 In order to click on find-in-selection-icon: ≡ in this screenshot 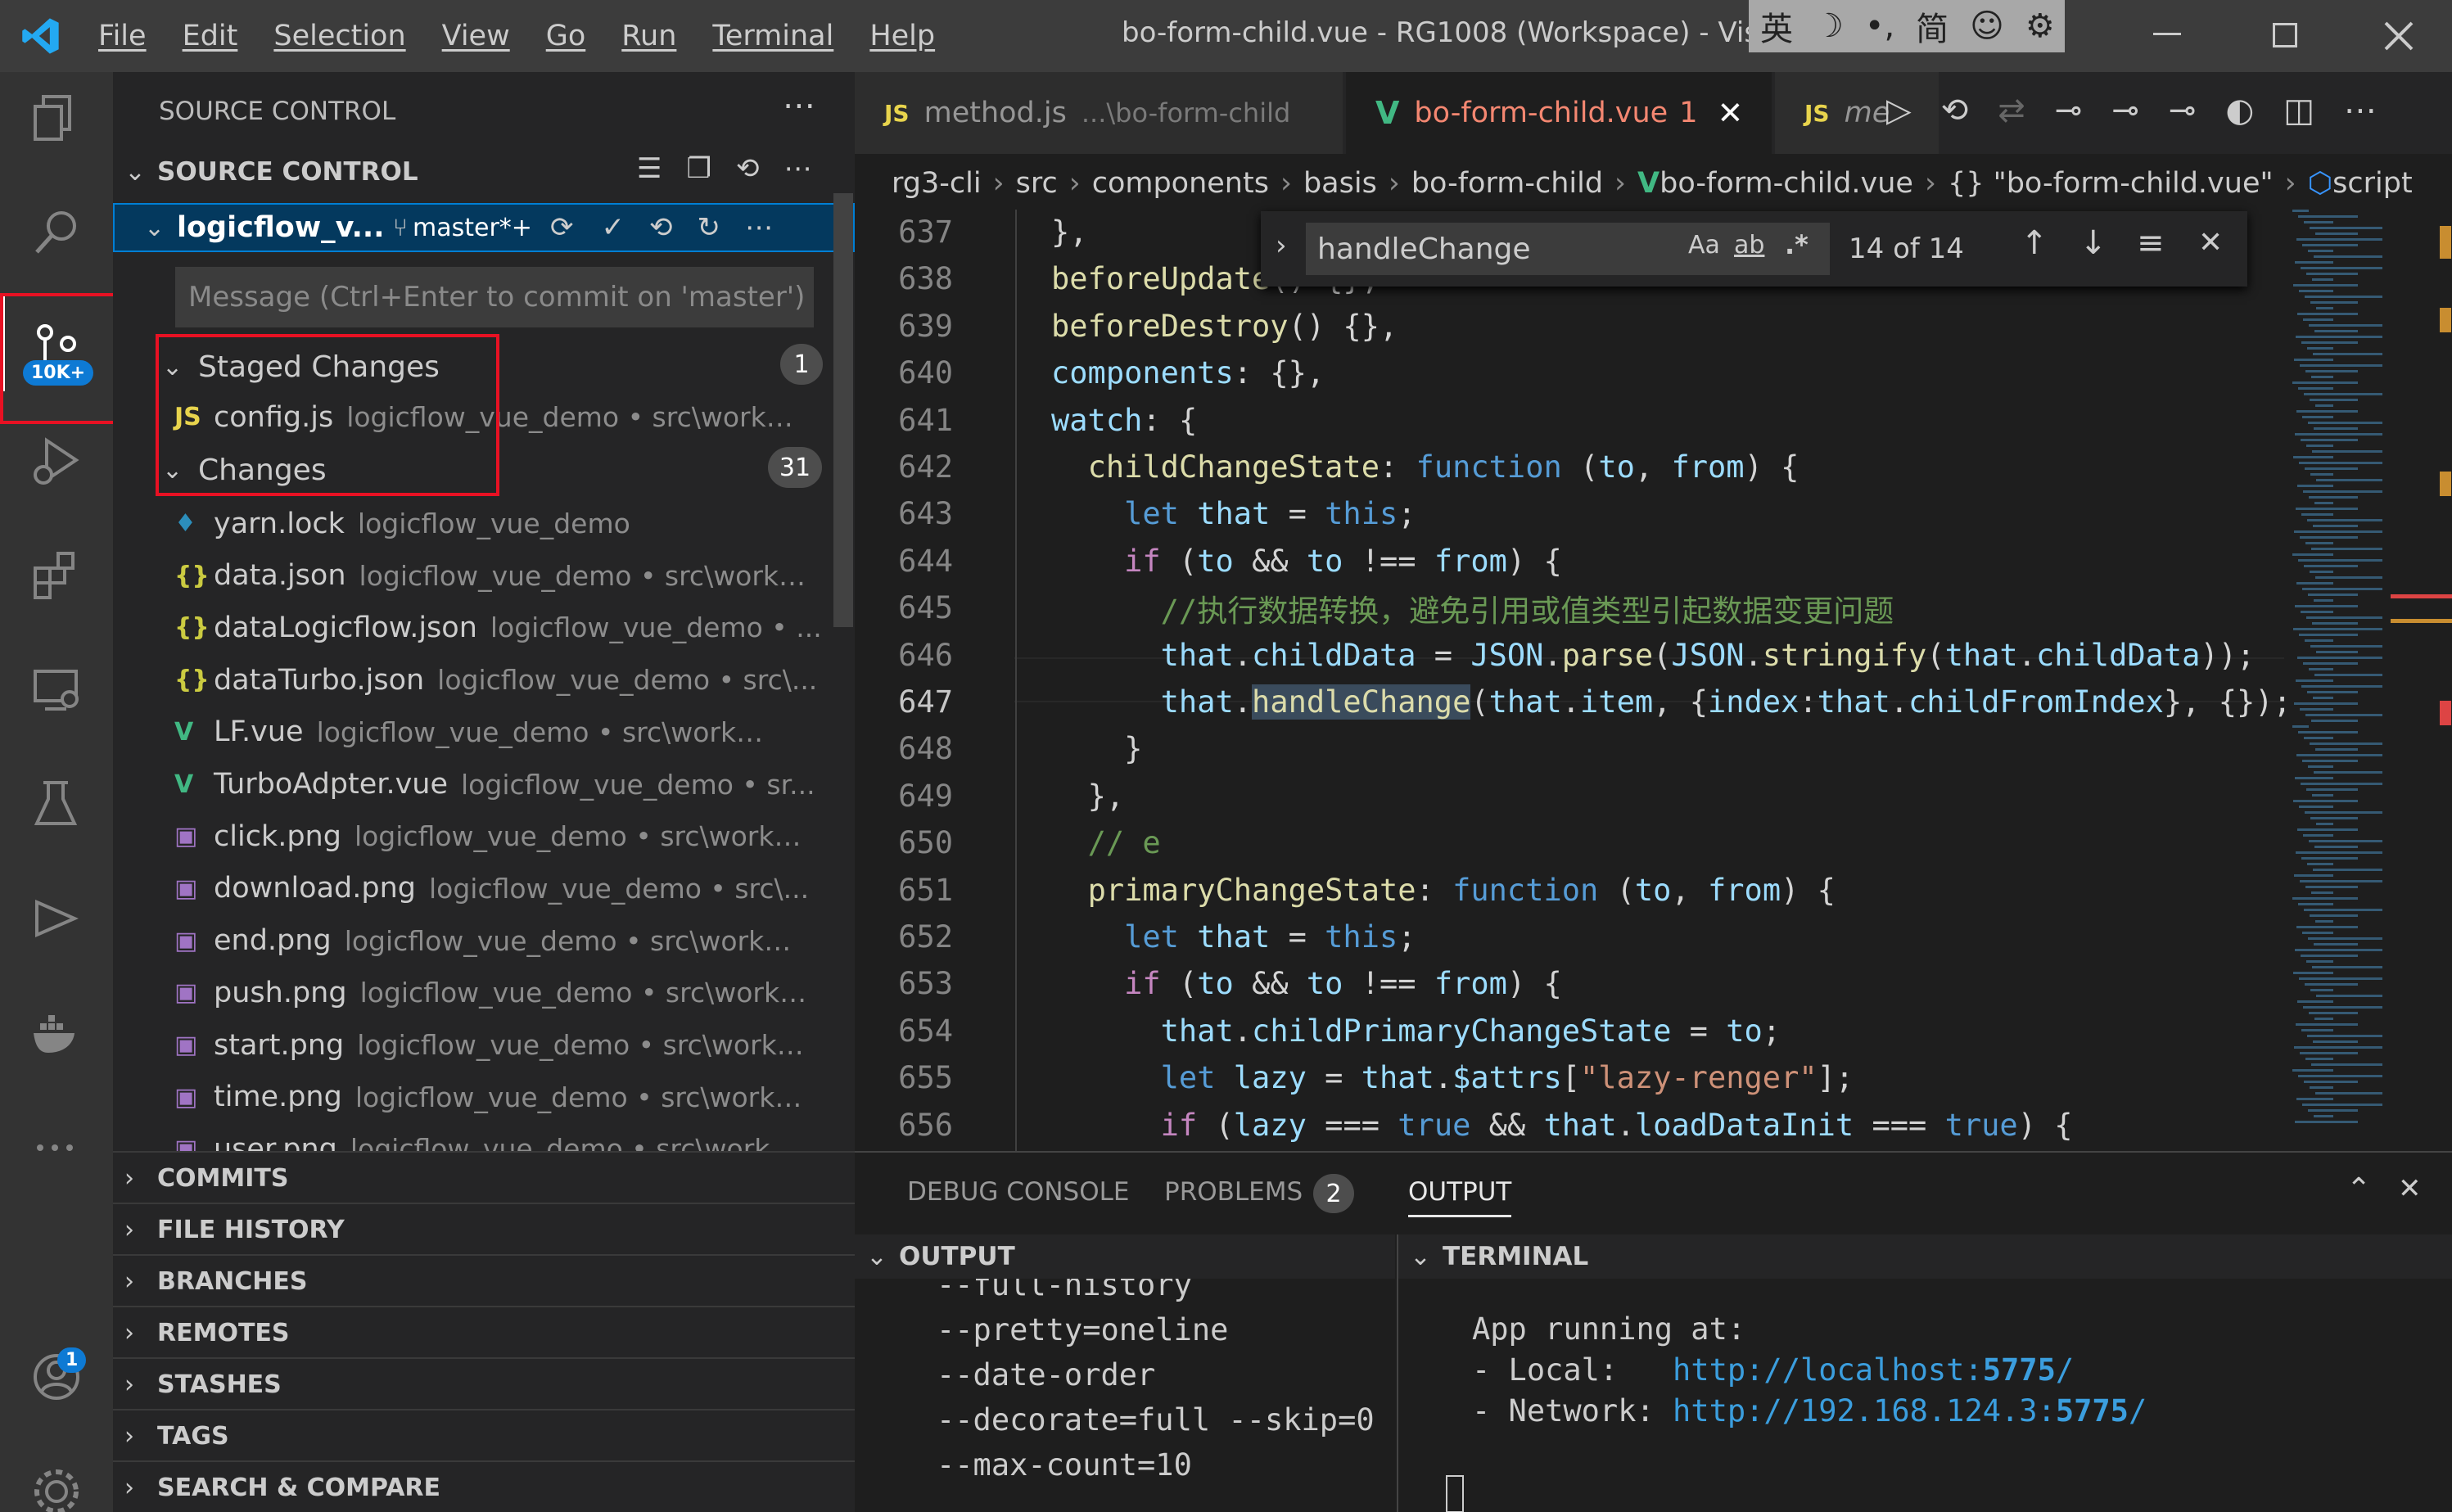, I will do `click(2151, 243)`.